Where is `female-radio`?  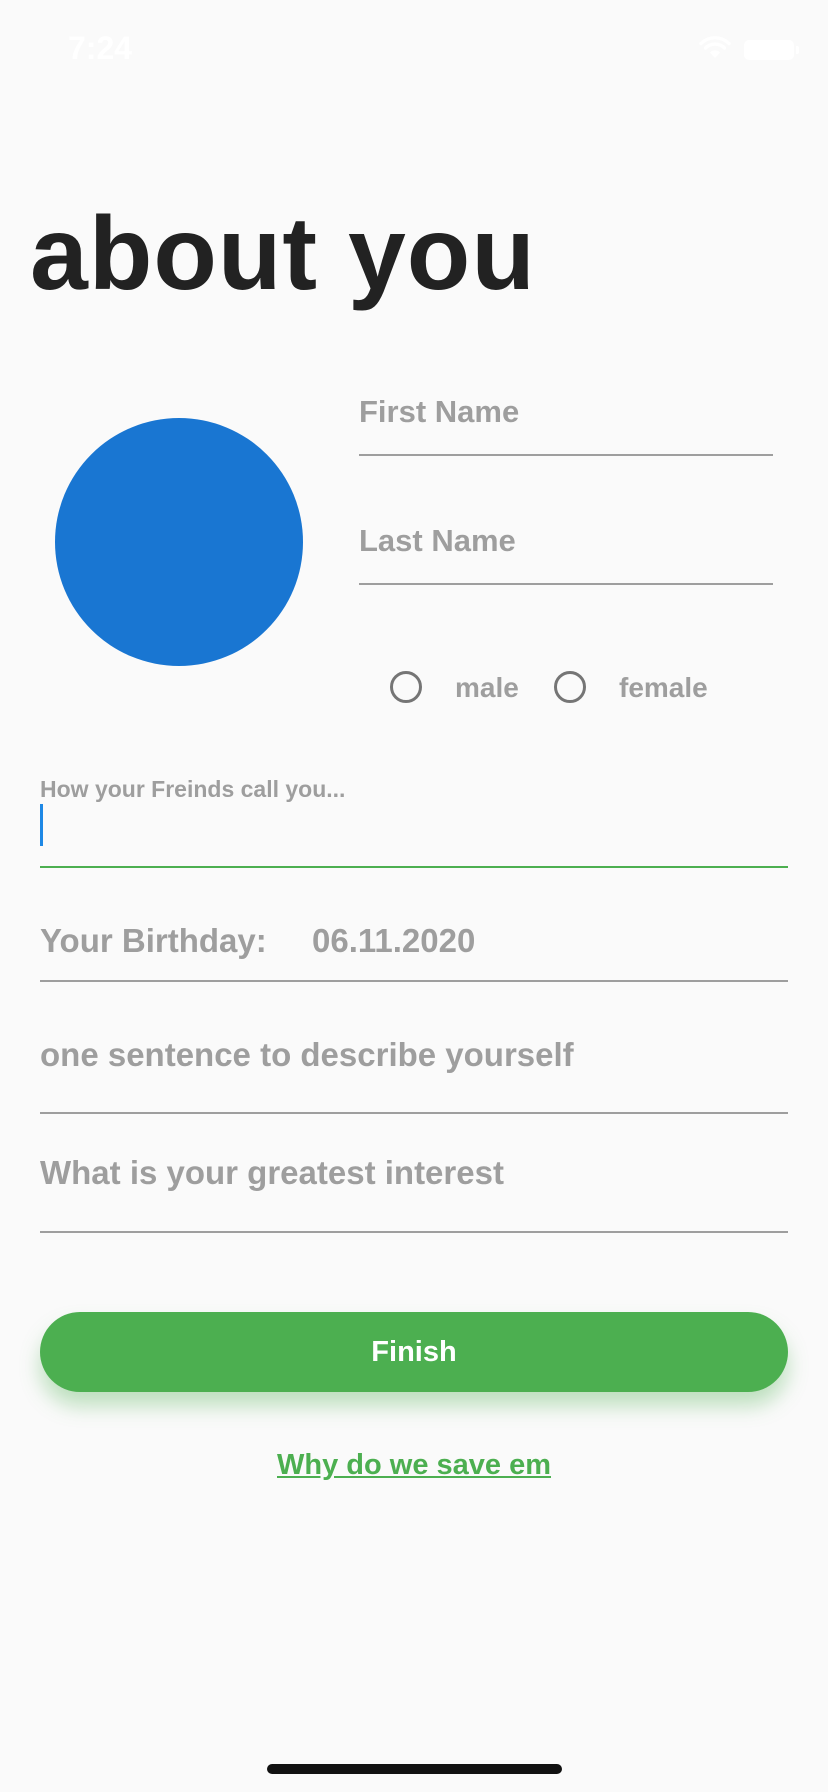
female-radio is located at coordinates (570, 687).